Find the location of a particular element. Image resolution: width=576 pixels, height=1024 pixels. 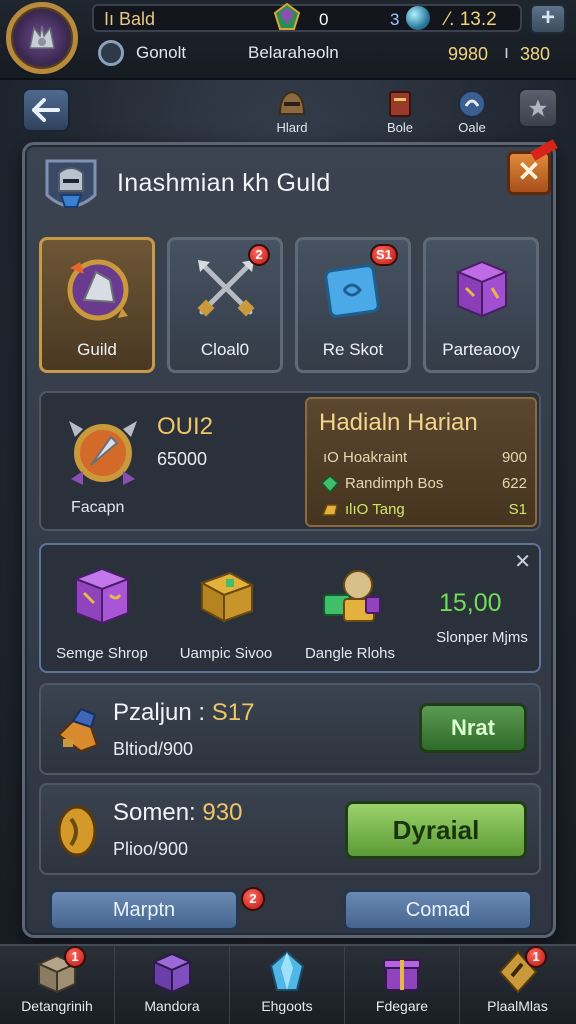

bottom-nav-label: Ehgoots is located at coordinates (287, 1006).